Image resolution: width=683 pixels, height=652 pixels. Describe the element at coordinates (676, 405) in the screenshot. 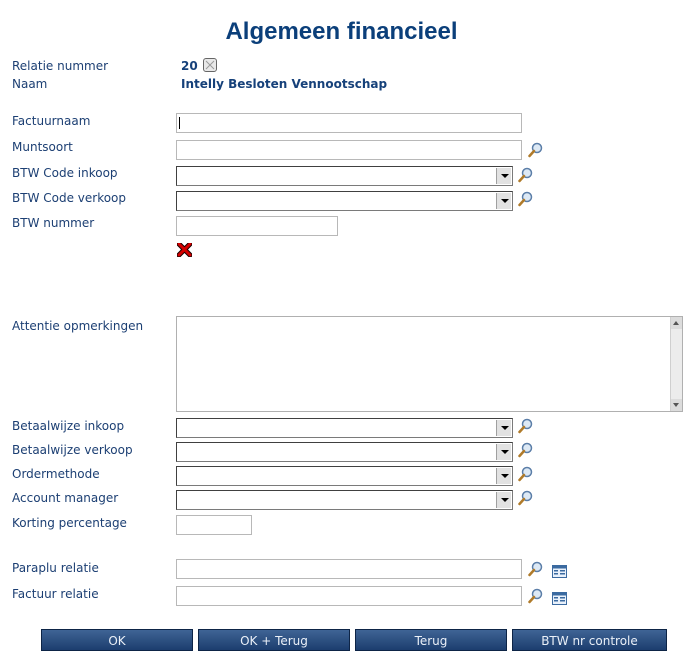

I see `scroll-down-icon` at that location.